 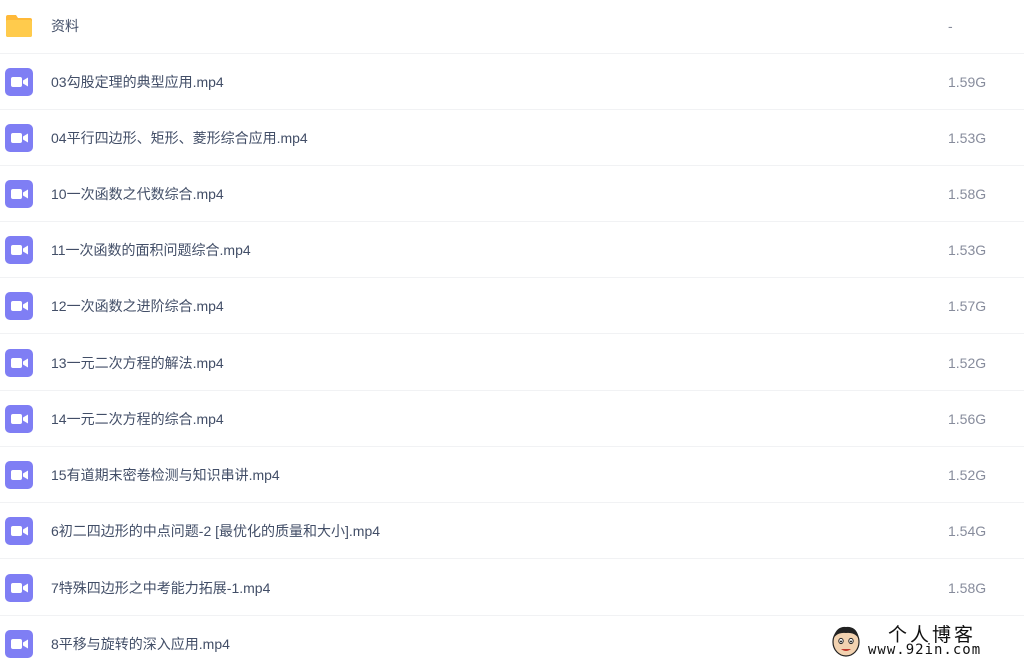 I want to click on file-name: 资料, so click(x=65, y=26).